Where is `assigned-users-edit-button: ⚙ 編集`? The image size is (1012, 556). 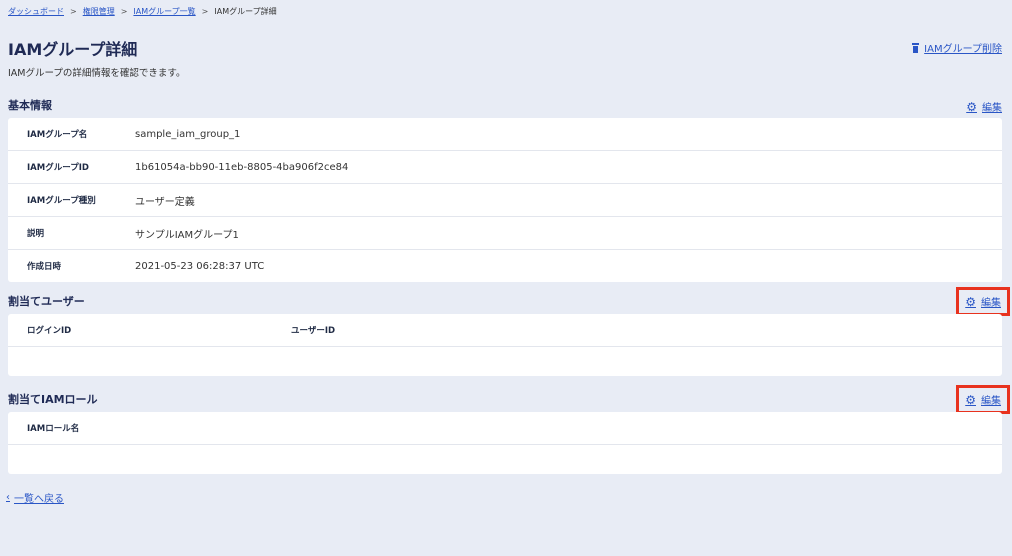
assigned-users-edit-button: ⚙ 編集 is located at coordinates (983, 301).